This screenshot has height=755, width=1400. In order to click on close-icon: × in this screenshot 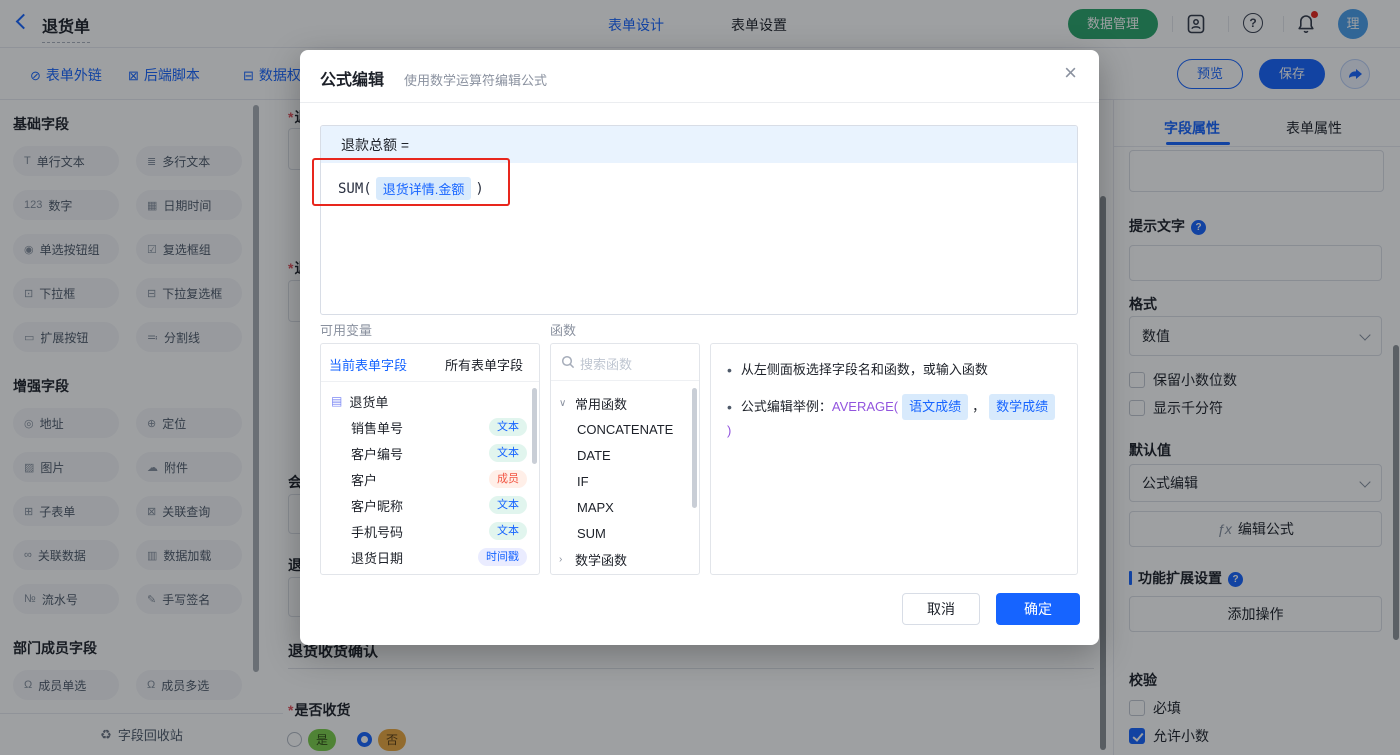, I will do `click(1070, 73)`.